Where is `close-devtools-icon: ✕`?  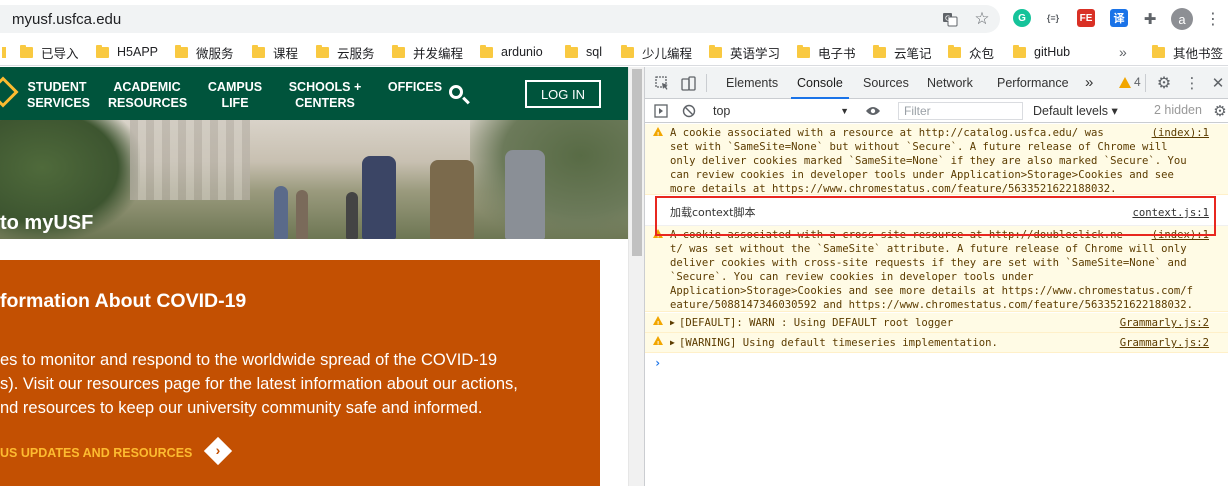
close-devtools-icon: ✕ is located at coordinates (1218, 83).